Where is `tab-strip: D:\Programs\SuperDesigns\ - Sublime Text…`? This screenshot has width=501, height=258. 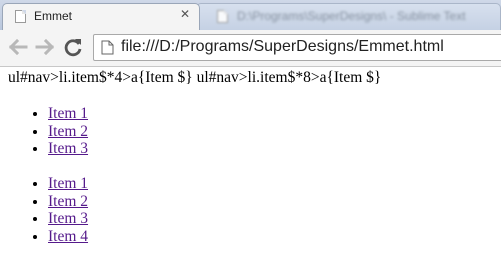 tab-strip: D:\Programs\SuperDesigns\ - Sublime Text… is located at coordinates (250, 15).